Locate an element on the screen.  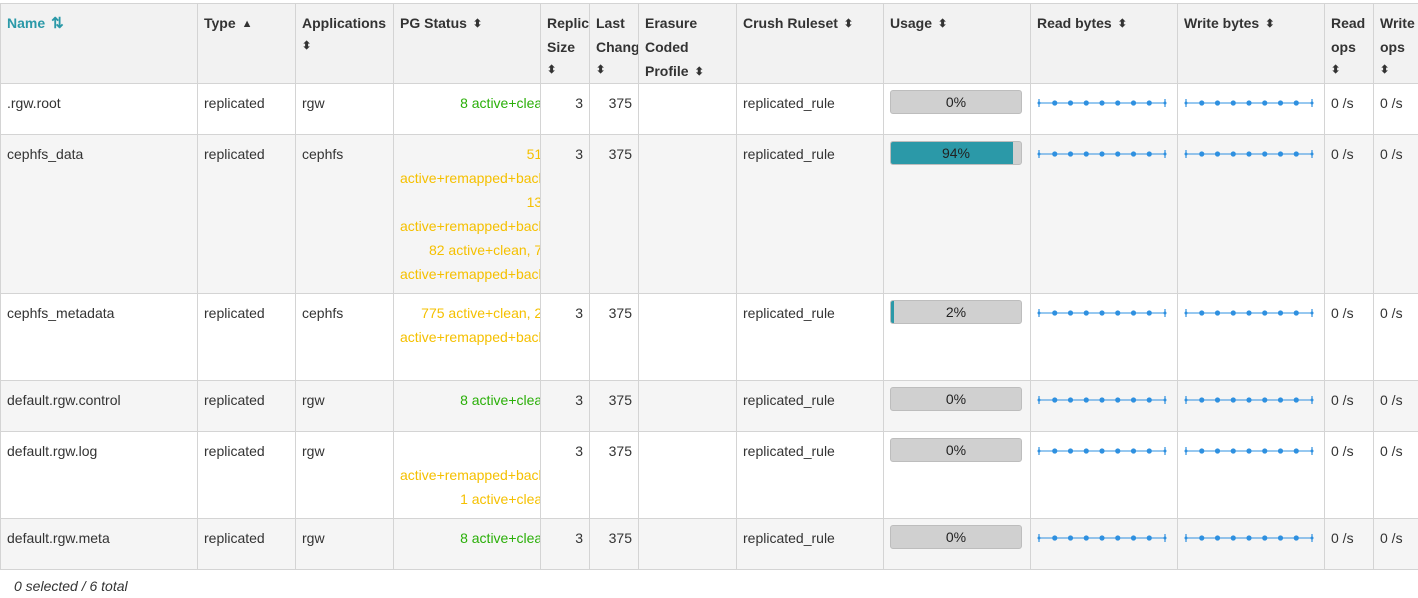
column-header-crush-ruleset-label: Crush Ruleset is located at coordinates (790, 23).